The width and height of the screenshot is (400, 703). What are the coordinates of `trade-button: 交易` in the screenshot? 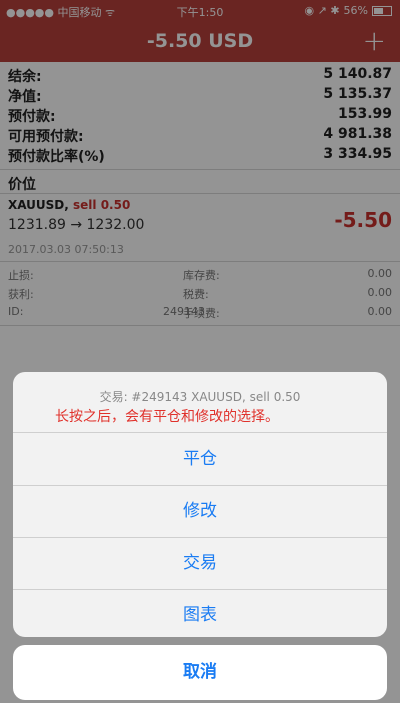 It's located at (200, 563).